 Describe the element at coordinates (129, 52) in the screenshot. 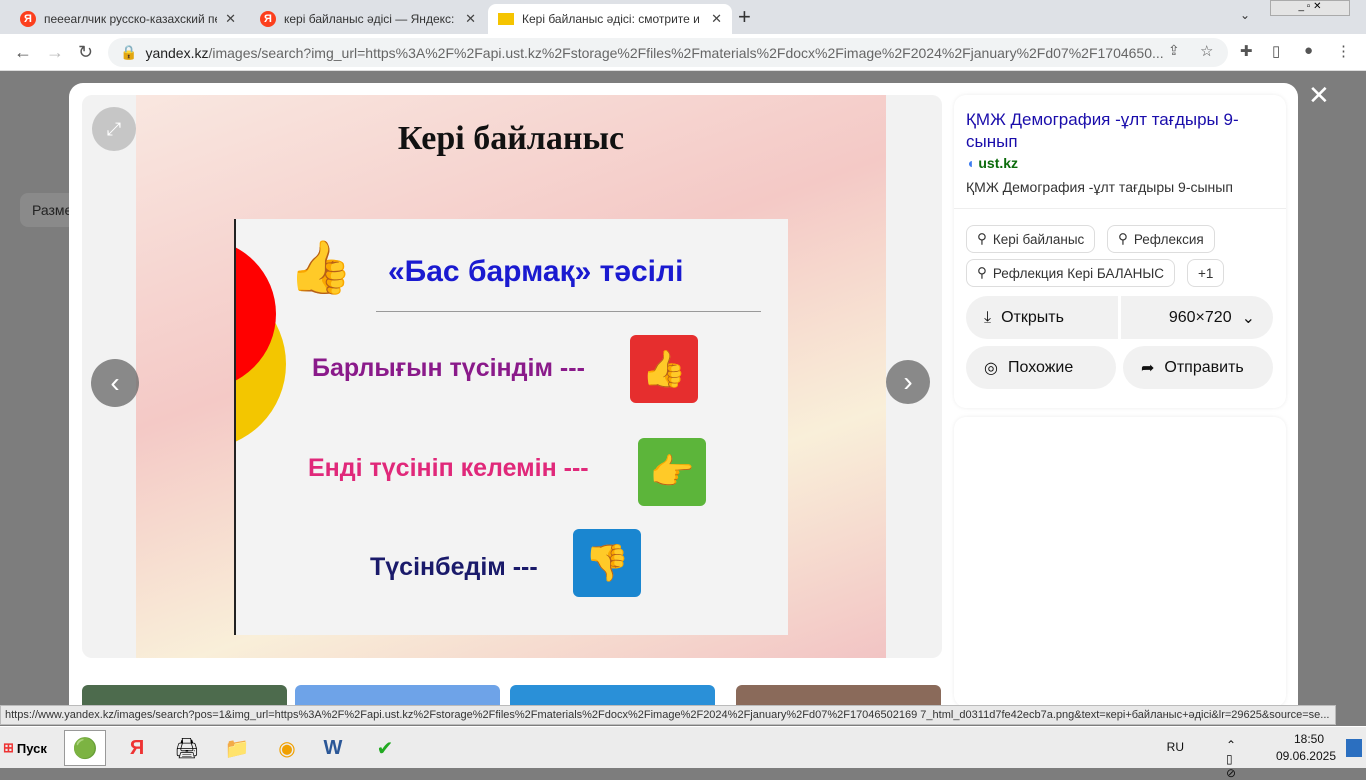

I see `lock-icon: 🔒` at that location.